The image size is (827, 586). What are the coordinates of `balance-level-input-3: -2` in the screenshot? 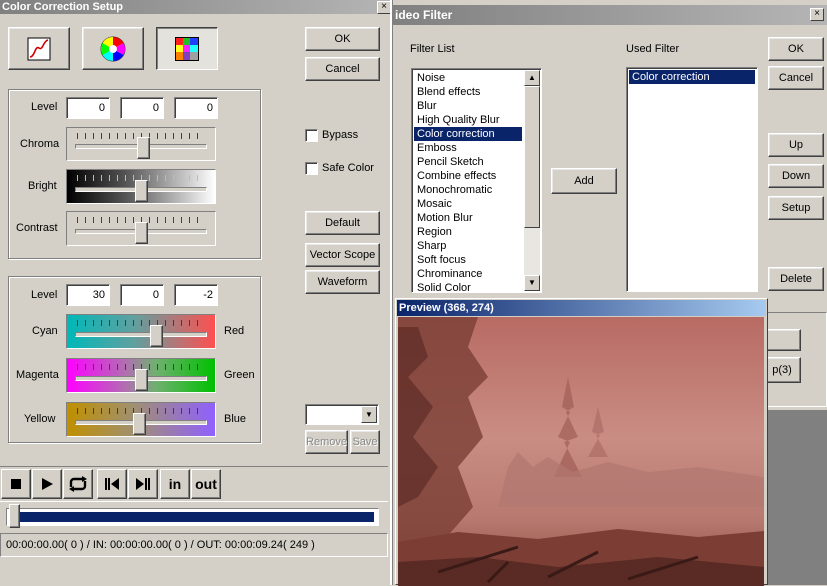 It's located at (196, 295).